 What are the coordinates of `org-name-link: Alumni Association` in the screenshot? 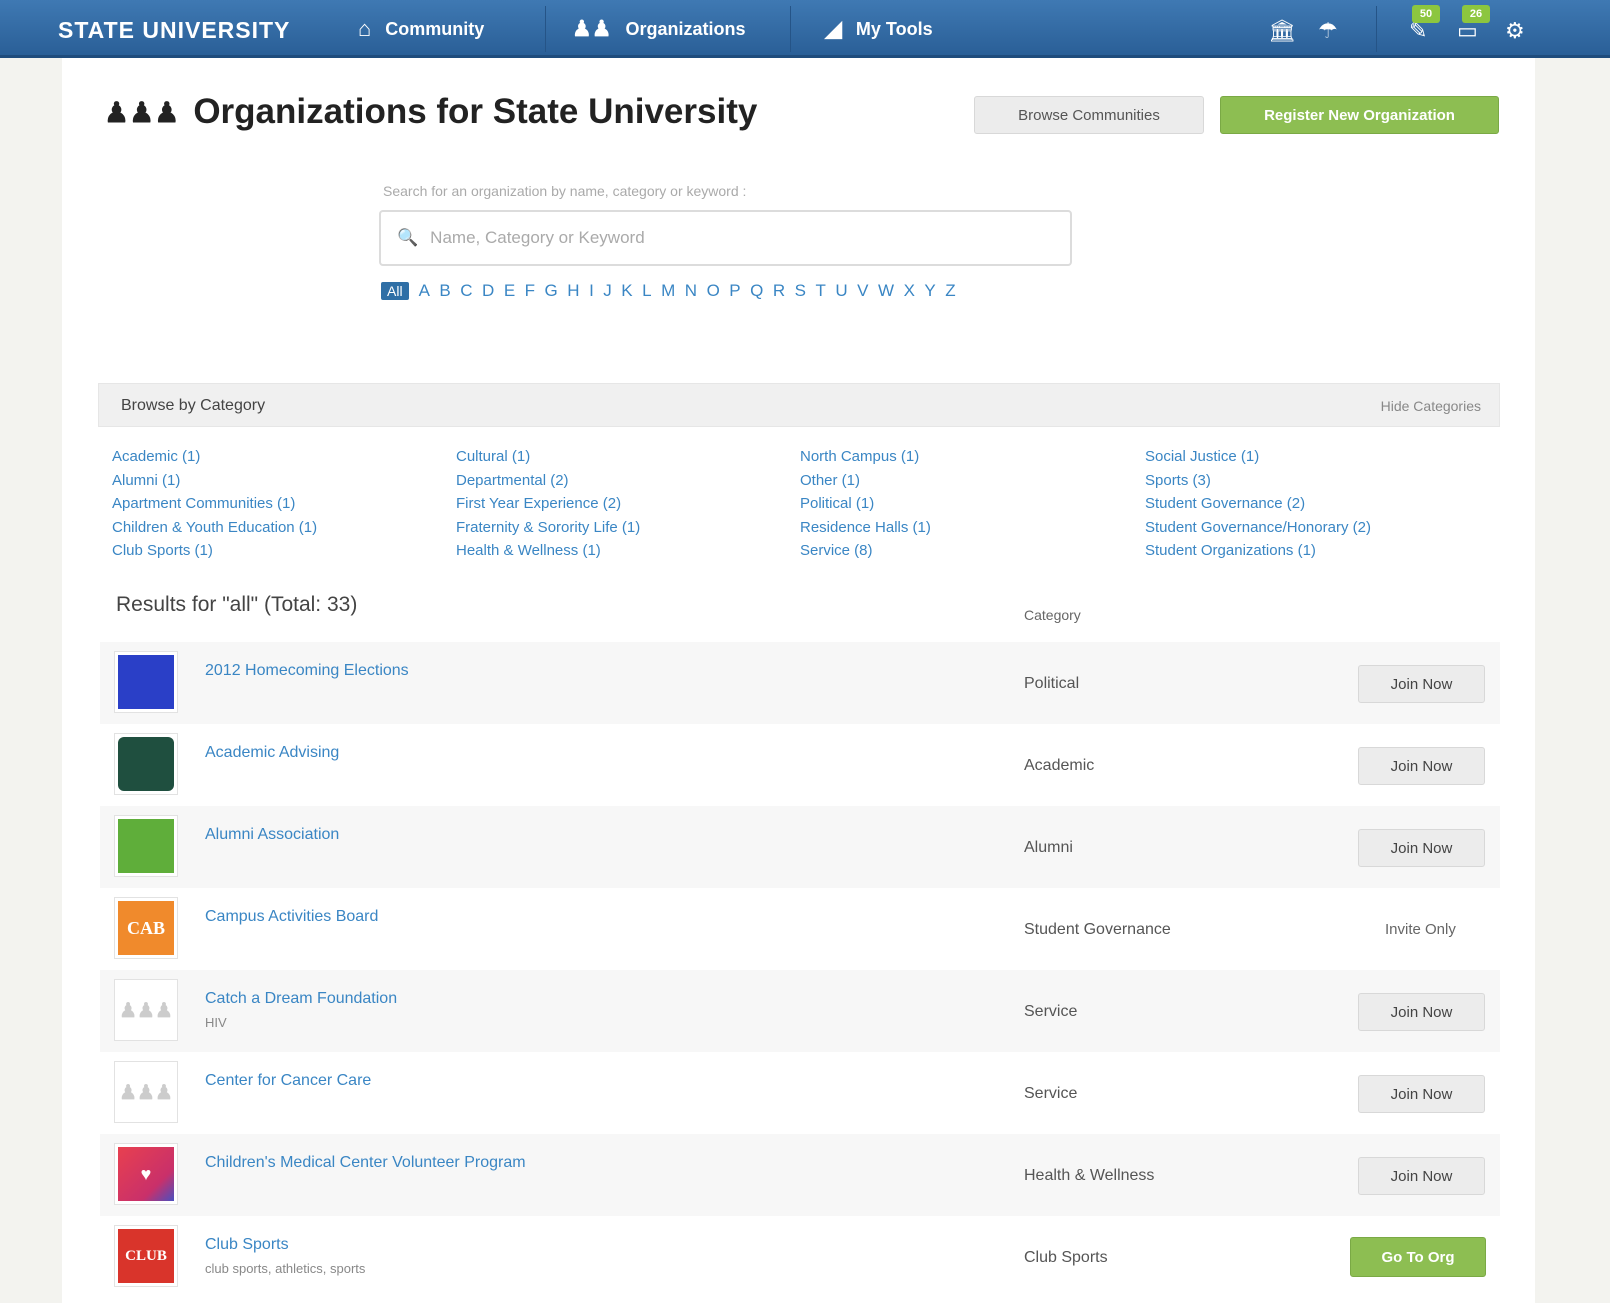 It's located at (272, 835).